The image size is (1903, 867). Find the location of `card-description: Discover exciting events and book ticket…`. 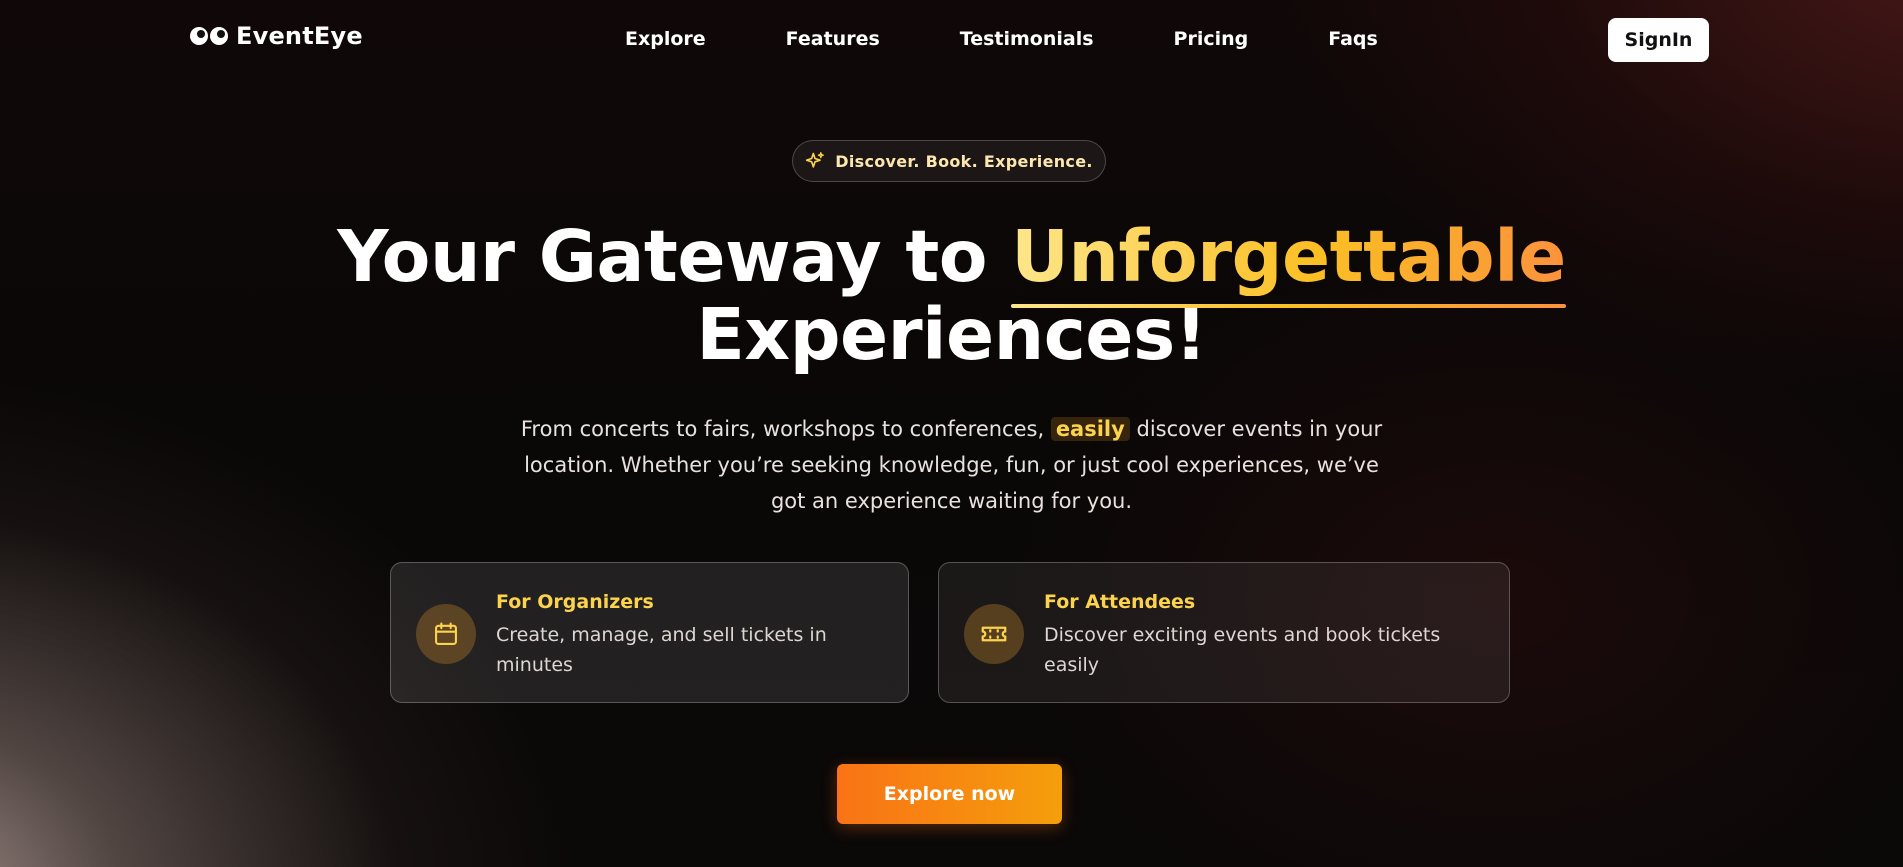

card-description: Discover exciting events and book ticket… is located at coordinates (1242, 650).